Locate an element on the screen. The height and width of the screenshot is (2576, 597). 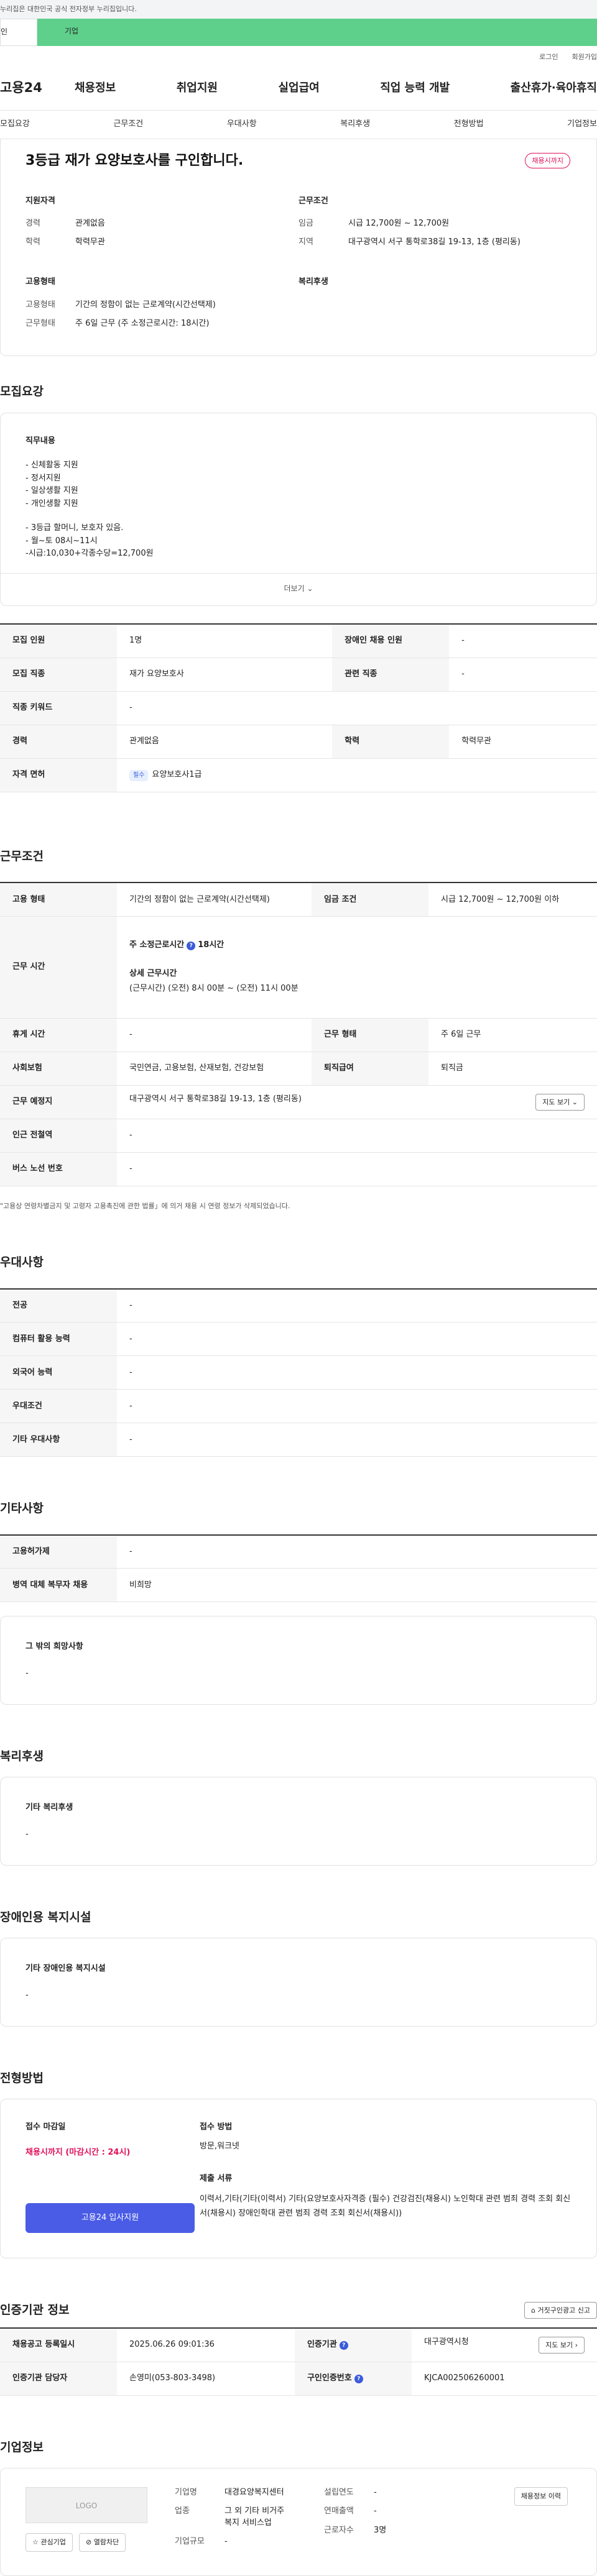
edu-value: 학력무관 is located at coordinates (90, 242).